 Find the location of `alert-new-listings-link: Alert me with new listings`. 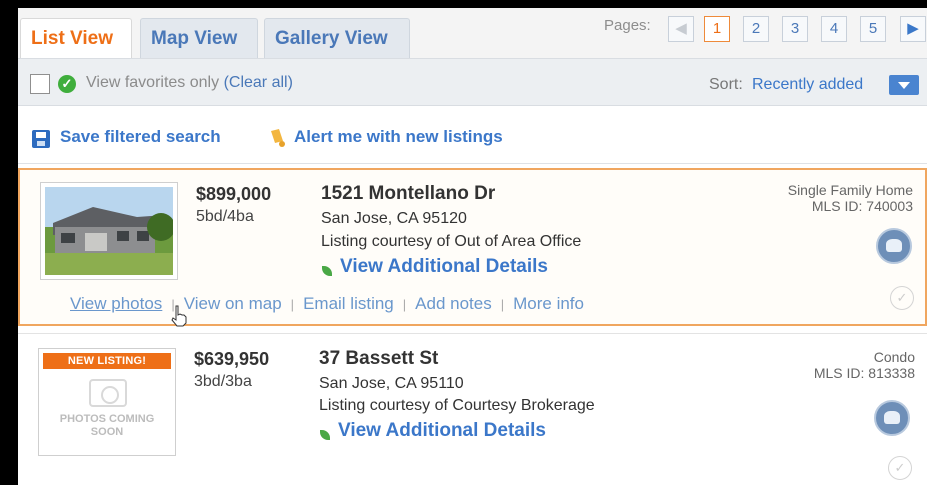

alert-new-listings-link: Alert me with new listings is located at coordinates (398, 137).